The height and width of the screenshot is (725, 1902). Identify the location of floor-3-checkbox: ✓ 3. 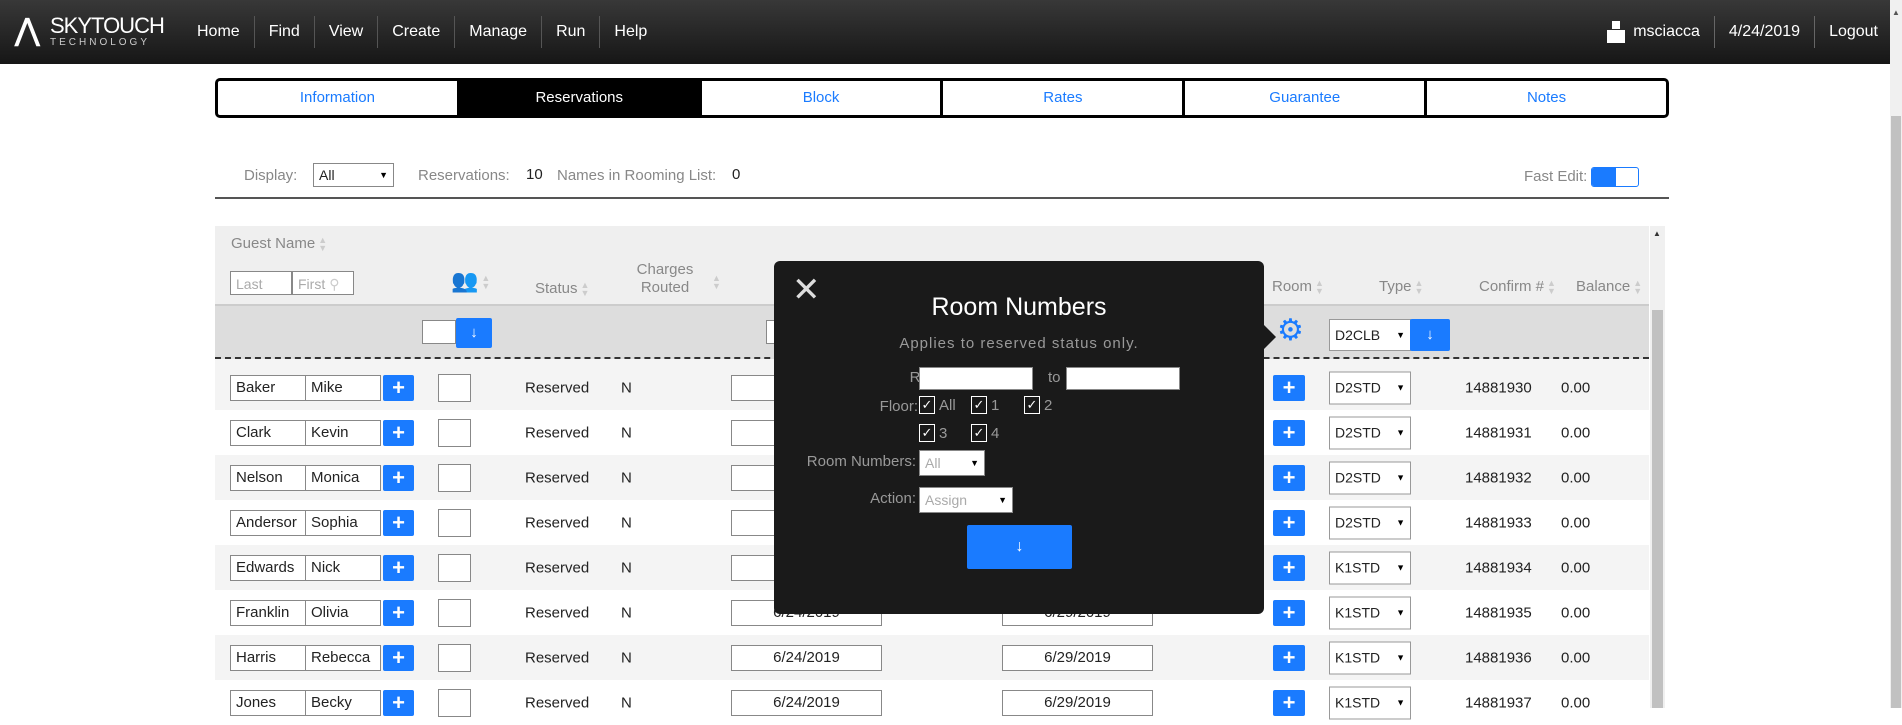
(933, 433).